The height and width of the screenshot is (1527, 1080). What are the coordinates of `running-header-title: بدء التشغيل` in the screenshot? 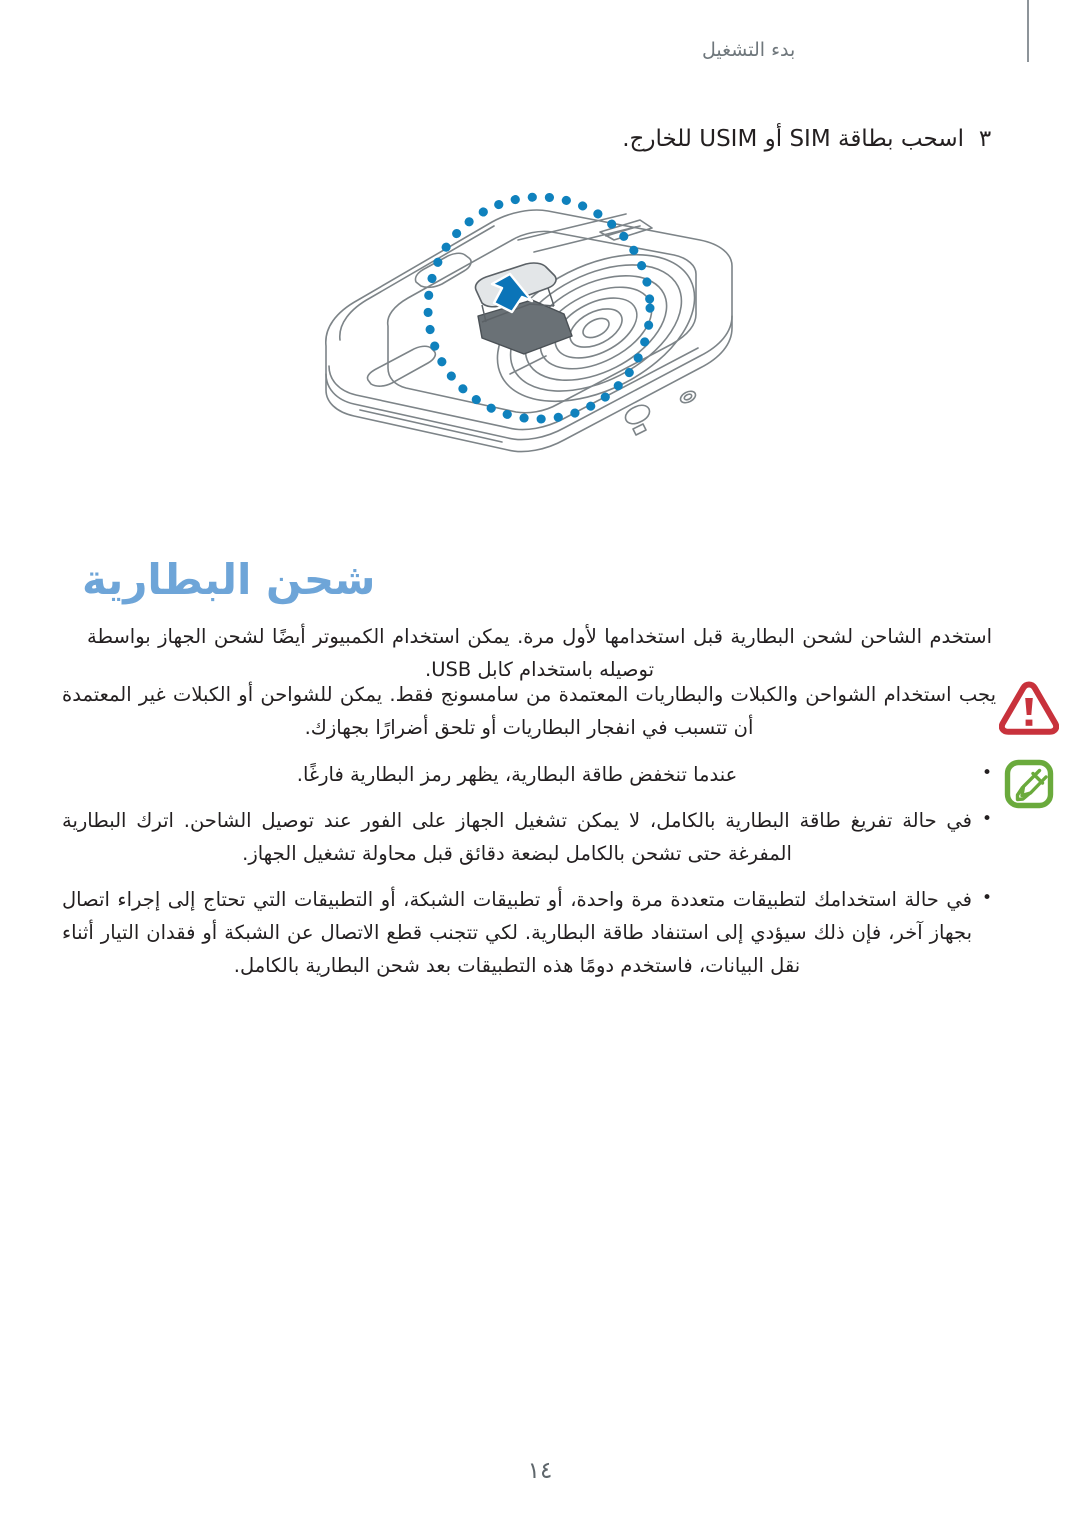 It's located at (749, 50).